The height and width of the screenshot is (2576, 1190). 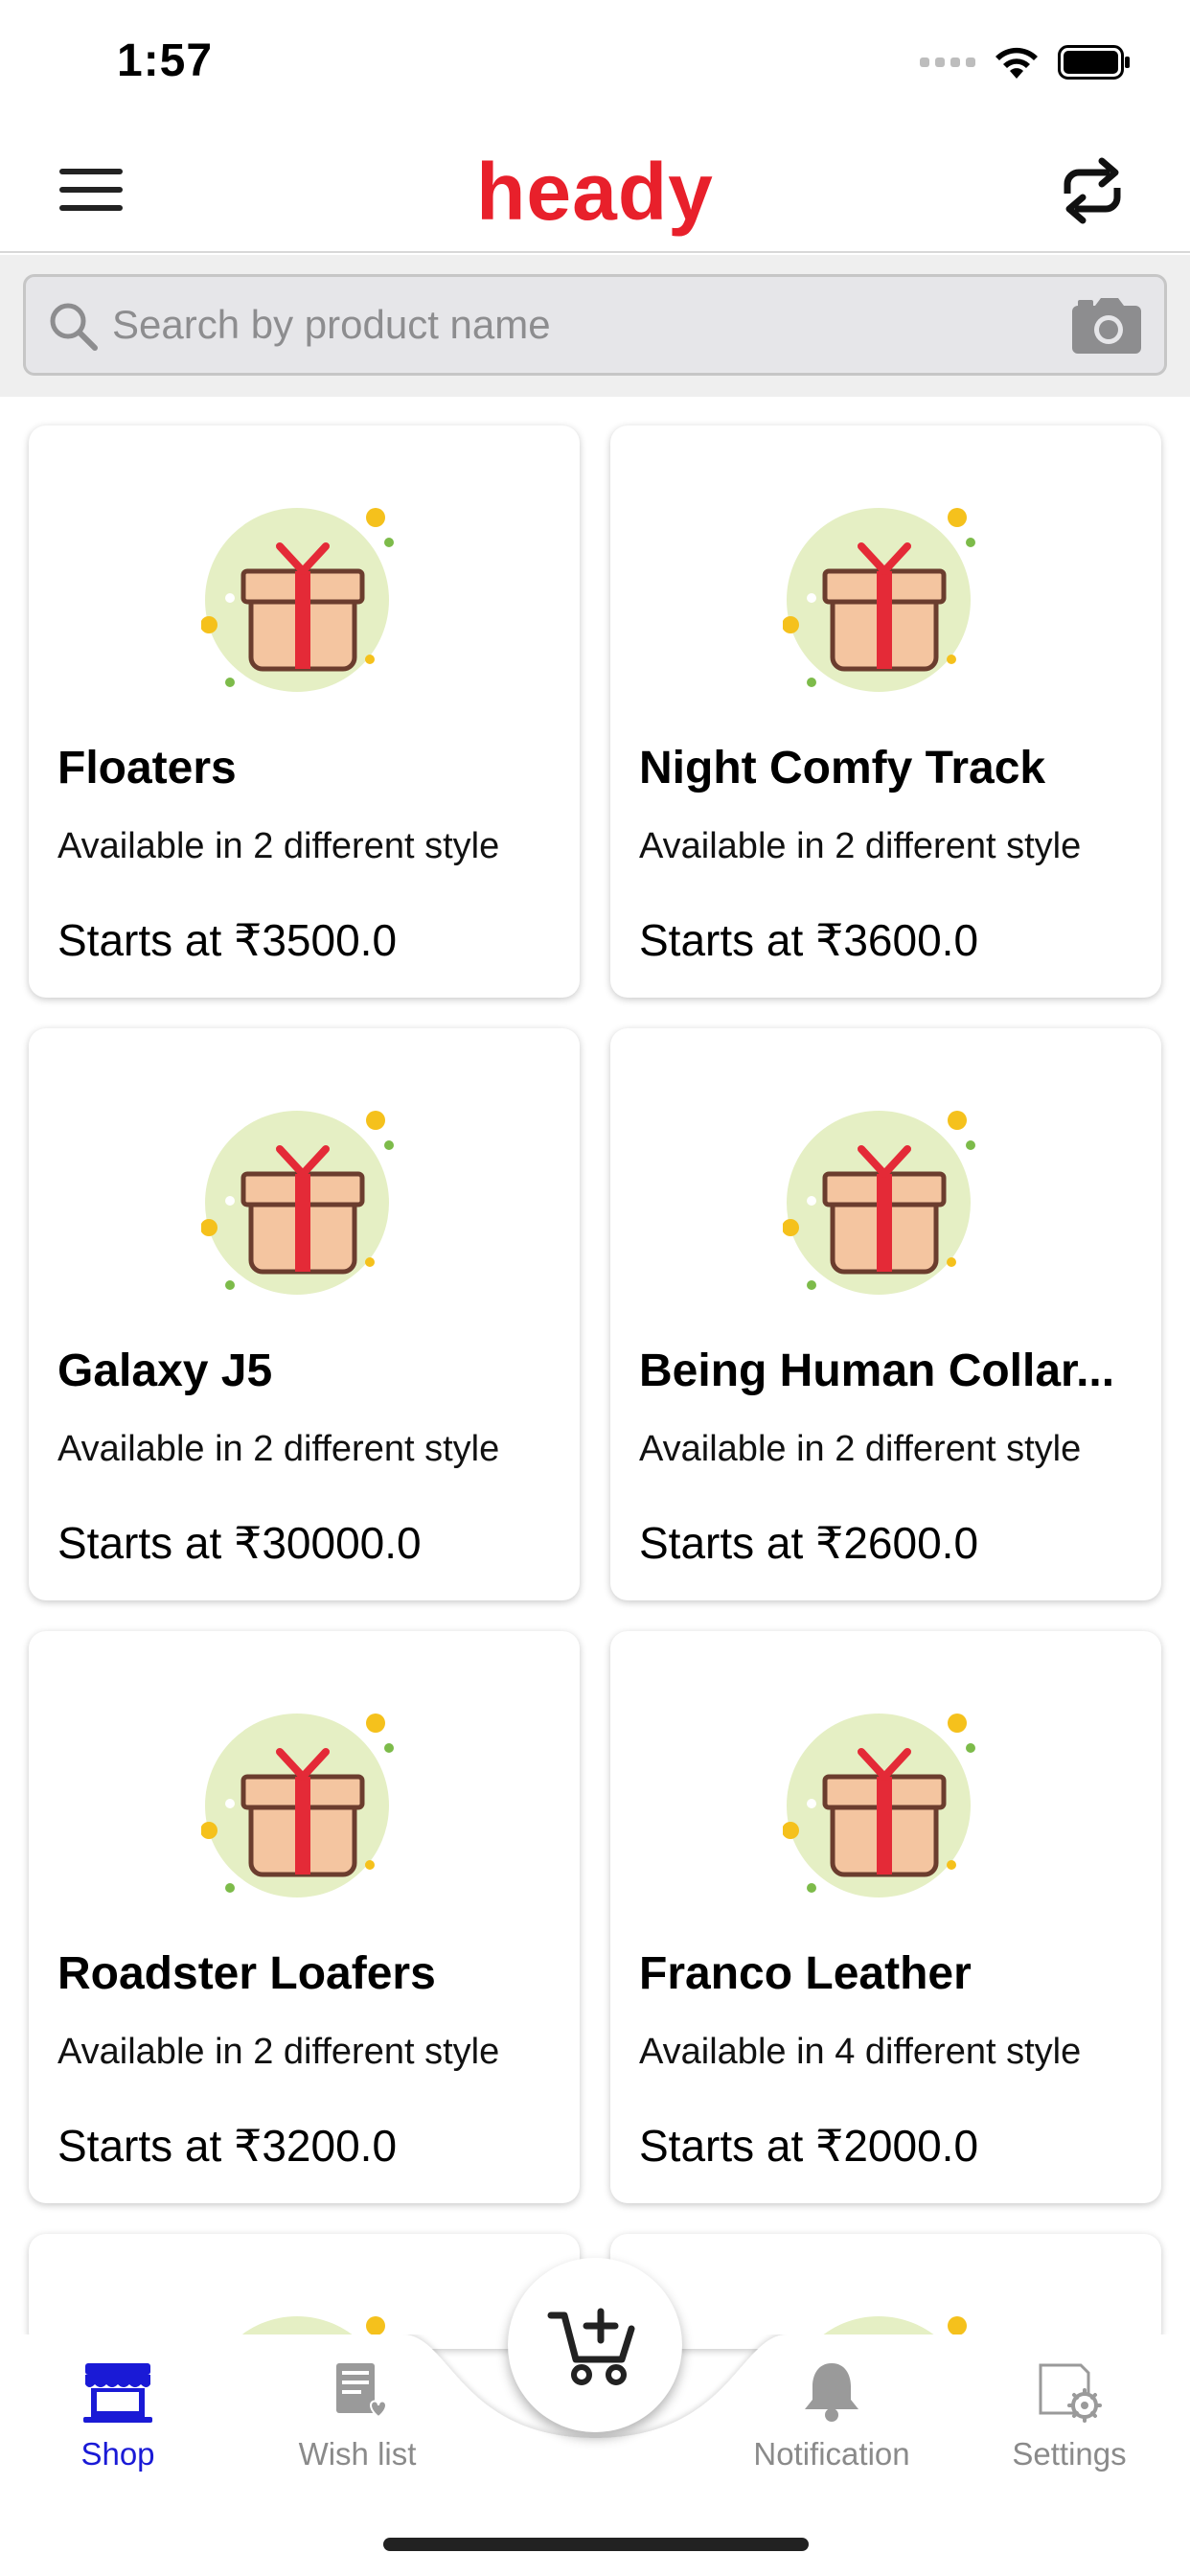 I want to click on tab-shop: Shop, so click(x=118, y=2415).